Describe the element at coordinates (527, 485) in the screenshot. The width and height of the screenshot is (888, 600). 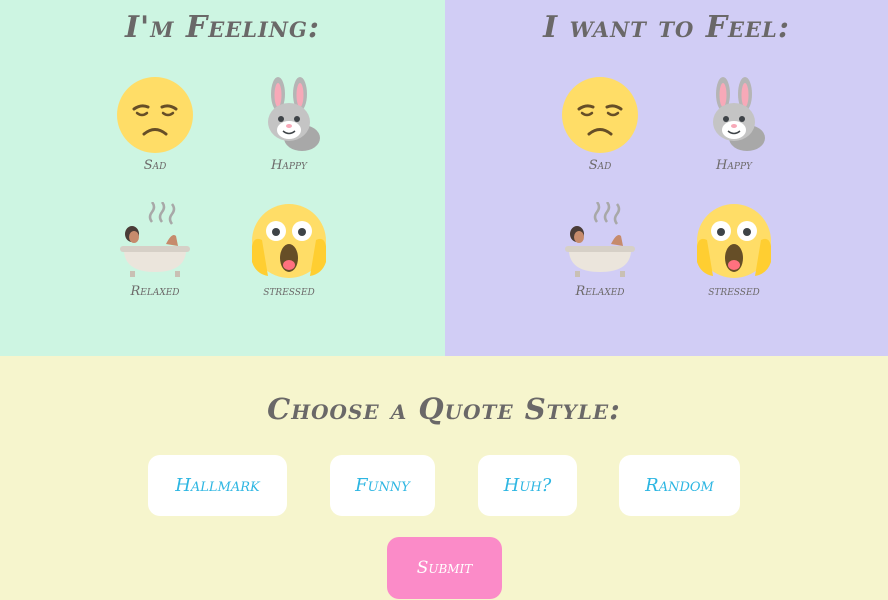
I see `huh-button: Huh?` at that location.